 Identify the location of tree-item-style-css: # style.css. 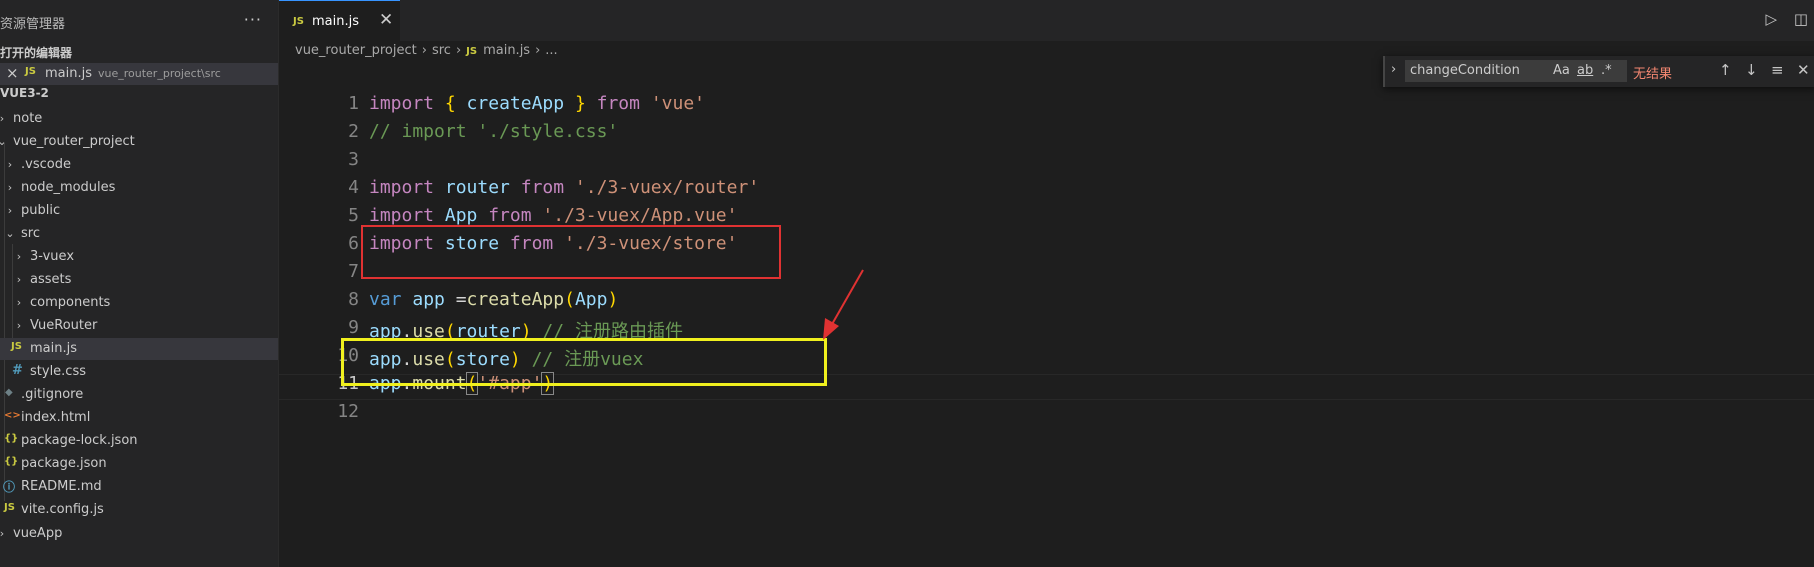
(139, 372).